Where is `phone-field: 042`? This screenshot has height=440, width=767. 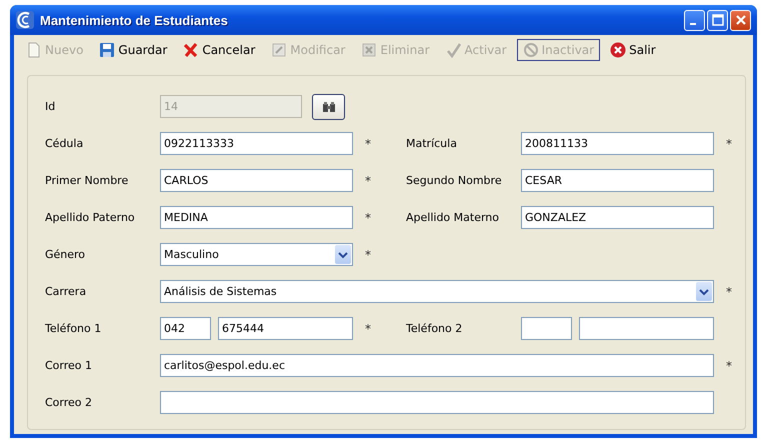 phone-field: 042 is located at coordinates (185, 328).